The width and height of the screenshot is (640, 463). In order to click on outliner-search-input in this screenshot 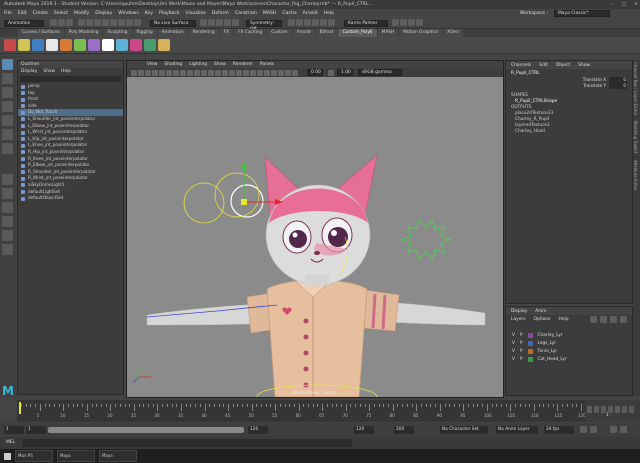, I will do `click(70, 79)`.